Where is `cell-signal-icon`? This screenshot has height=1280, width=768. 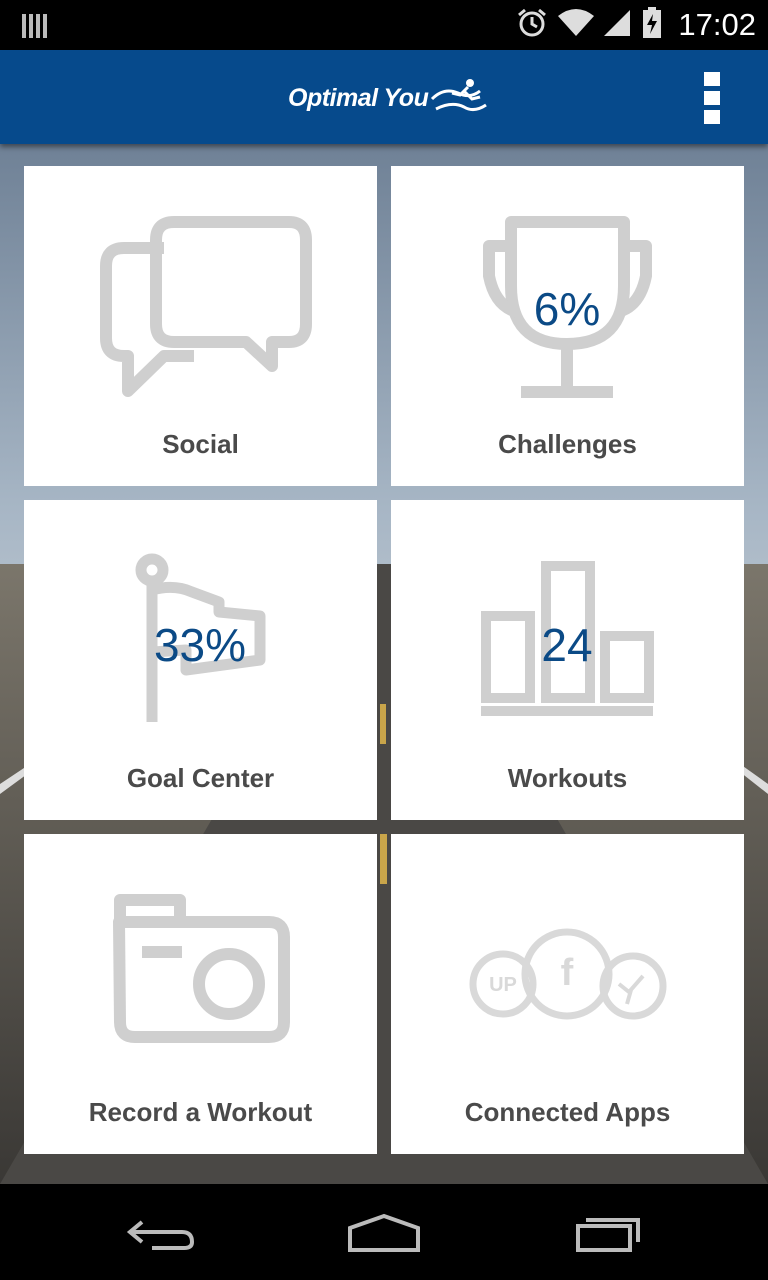 cell-signal-icon is located at coordinates (618, 25).